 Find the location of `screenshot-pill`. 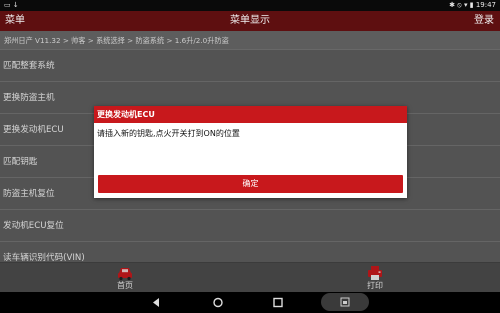

screenshot-pill is located at coordinates (345, 302).